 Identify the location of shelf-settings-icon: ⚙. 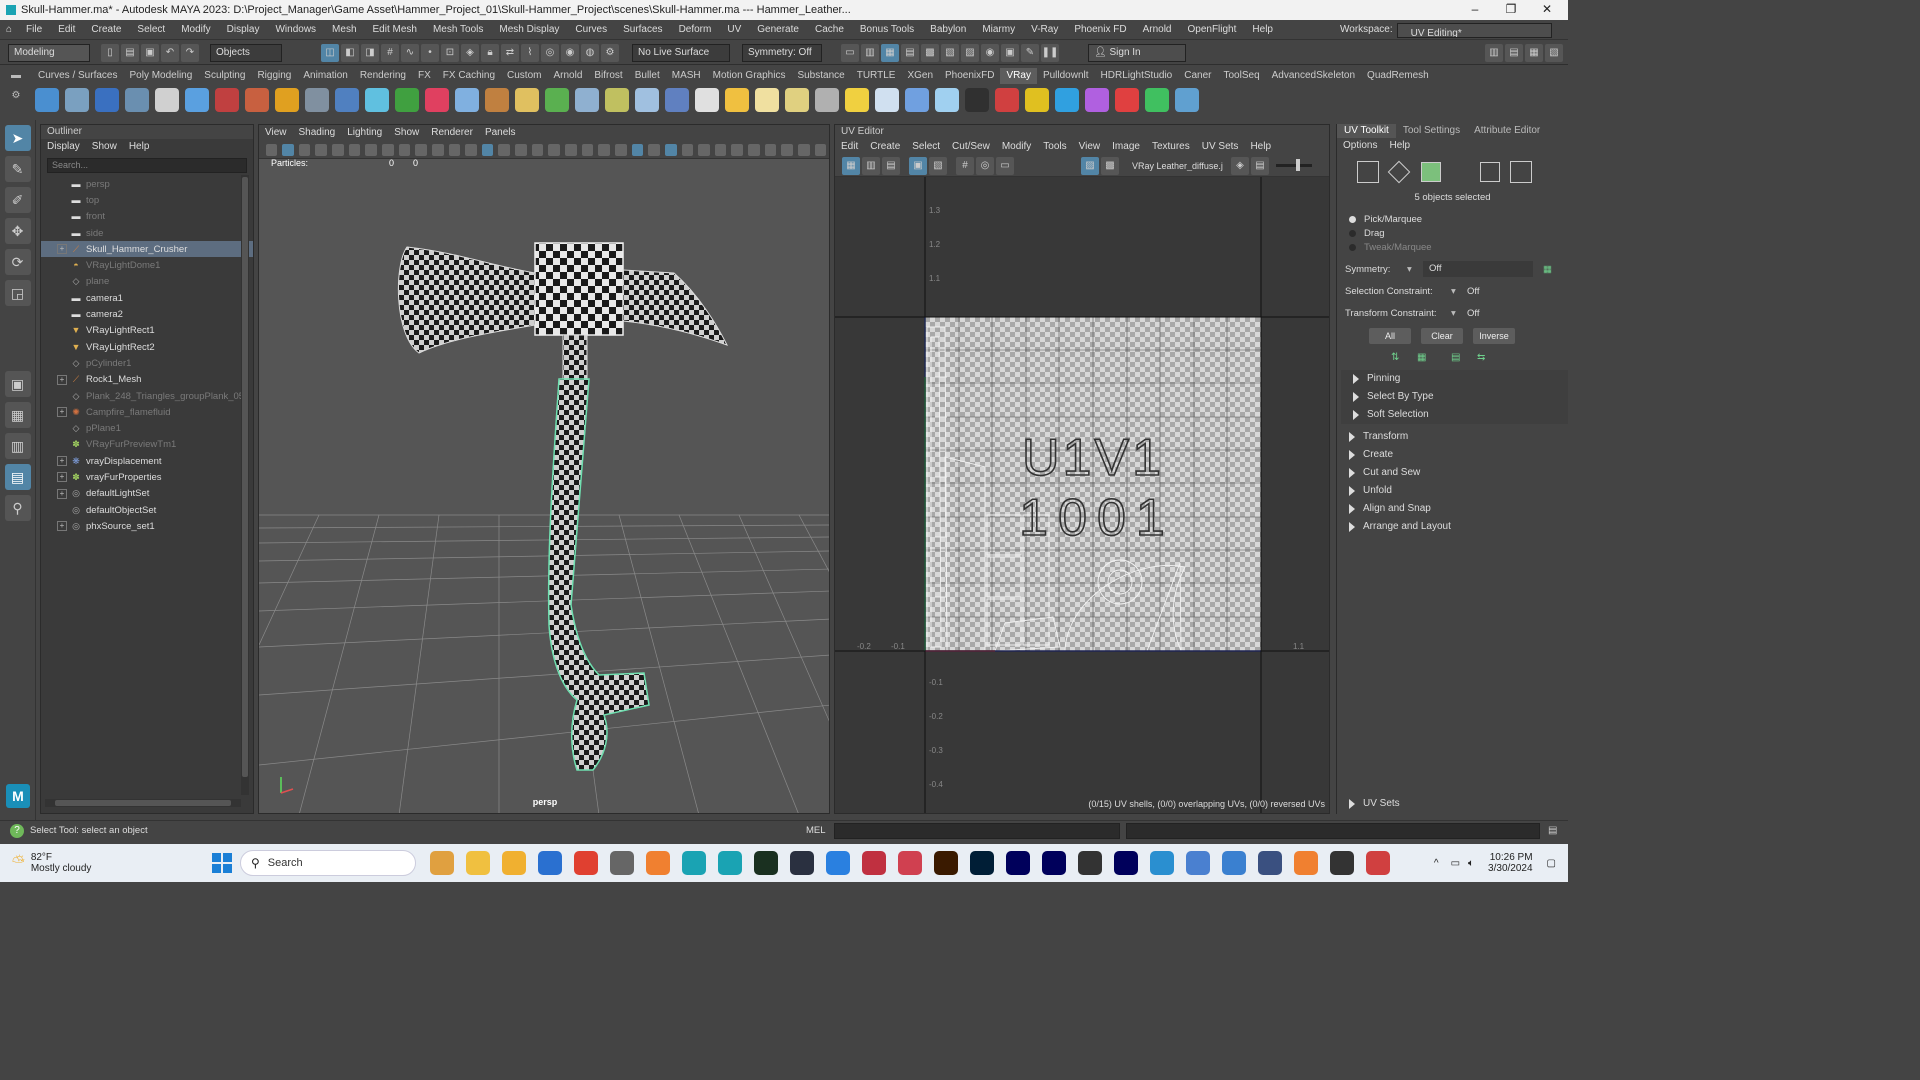
(16, 96).